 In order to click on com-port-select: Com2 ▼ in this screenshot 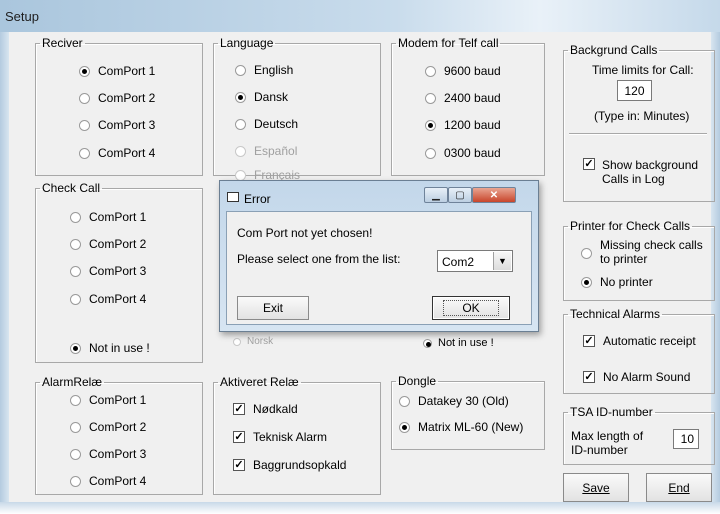, I will do `click(475, 261)`.